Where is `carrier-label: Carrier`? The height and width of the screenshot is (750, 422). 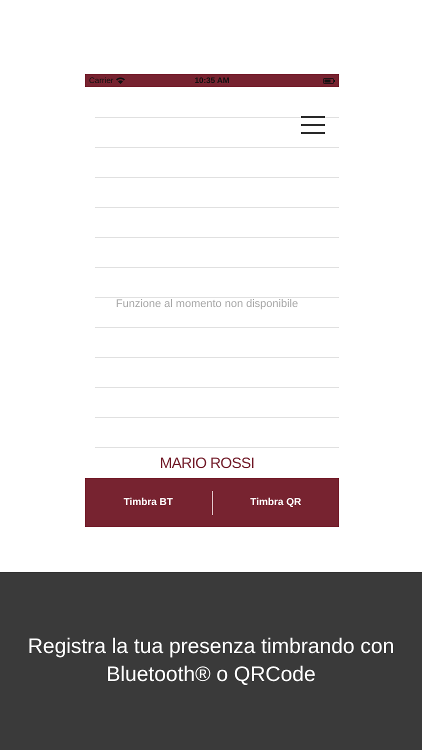
carrier-label: Carrier is located at coordinates (101, 80).